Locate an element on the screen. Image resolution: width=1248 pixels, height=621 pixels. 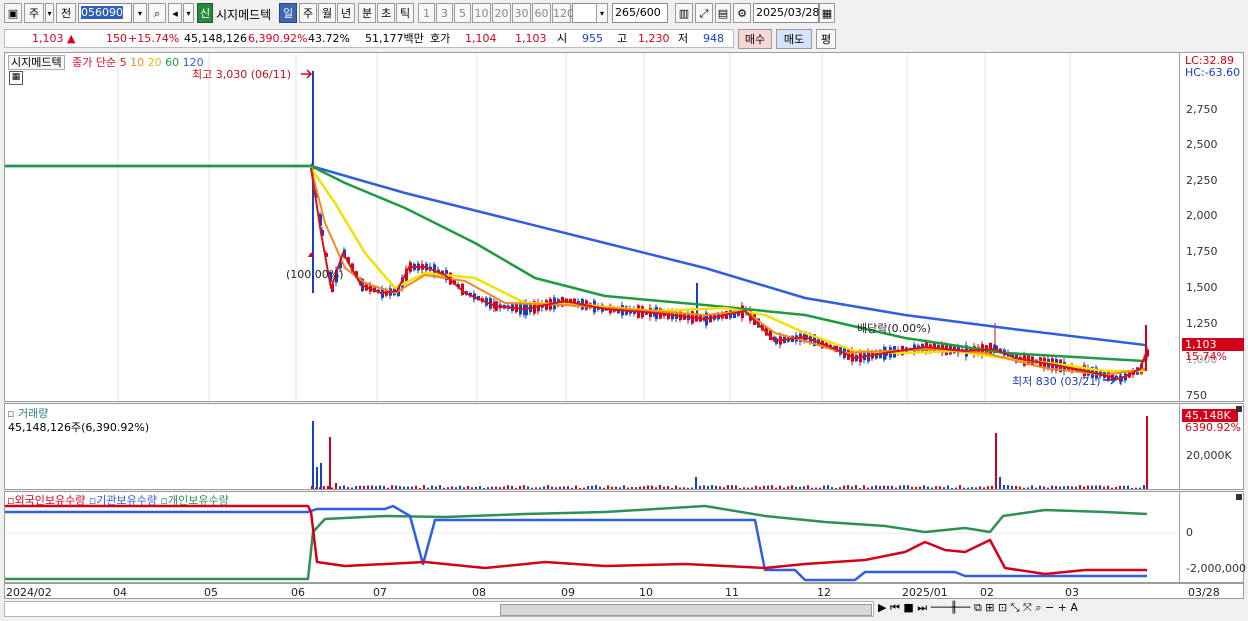
ma5-label: 5 is located at coordinates (123, 62).